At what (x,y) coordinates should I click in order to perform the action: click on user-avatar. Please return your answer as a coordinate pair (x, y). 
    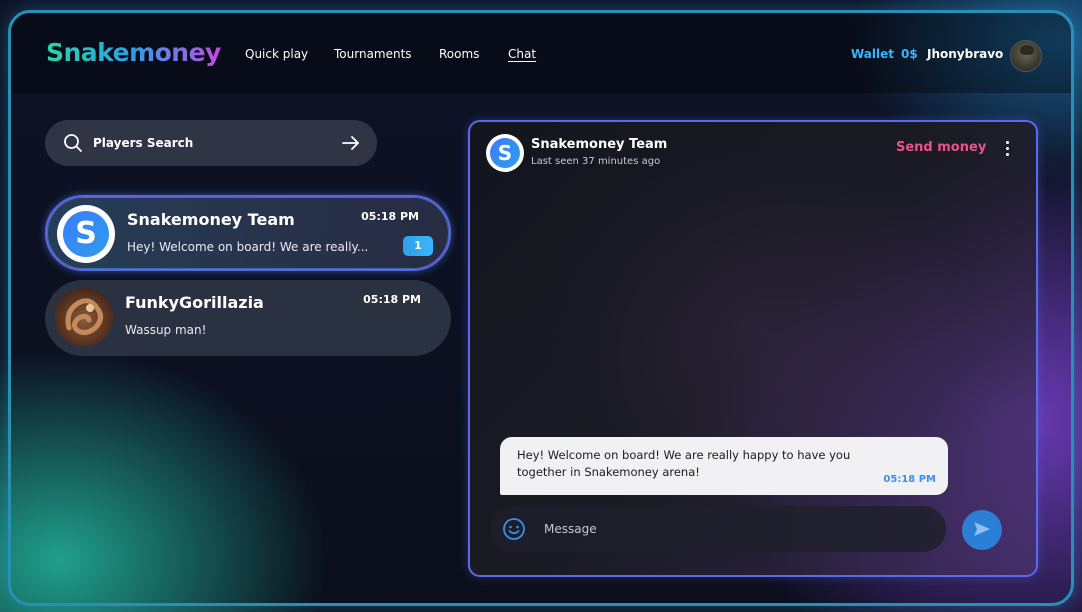
    Looking at the image, I should click on (1026, 56).